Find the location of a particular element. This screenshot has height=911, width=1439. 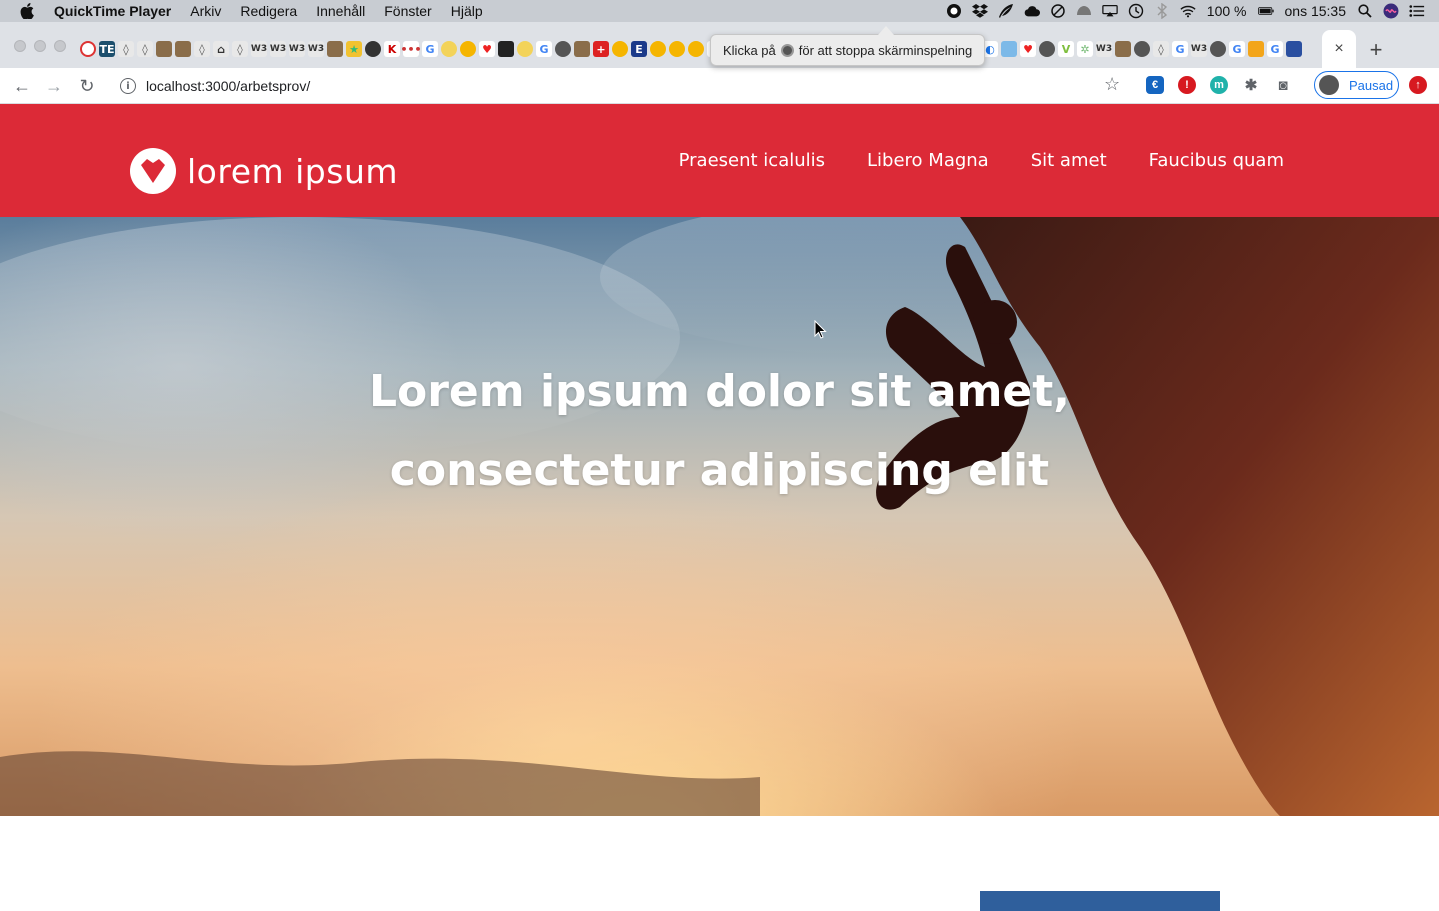

time-machine-icon is located at coordinates (1136, 11).